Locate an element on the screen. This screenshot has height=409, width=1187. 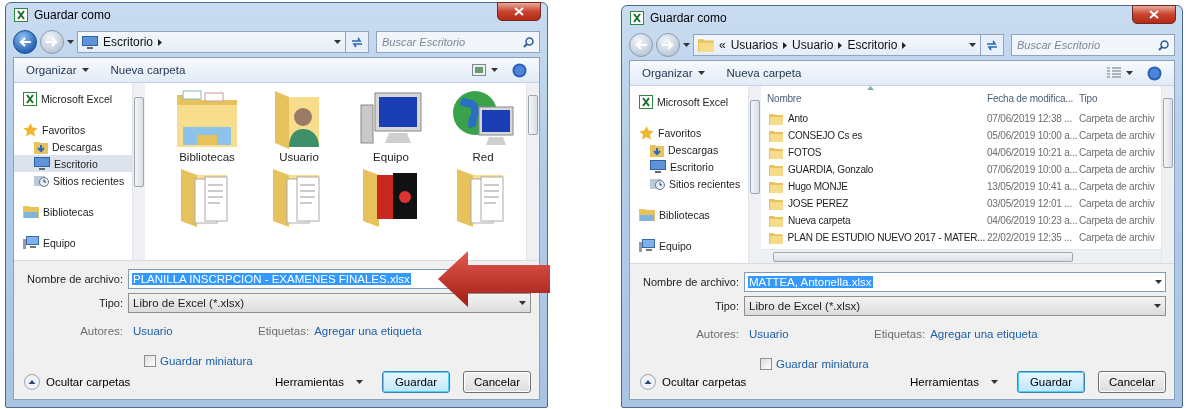
back-button is located at coordinates (25, 42).